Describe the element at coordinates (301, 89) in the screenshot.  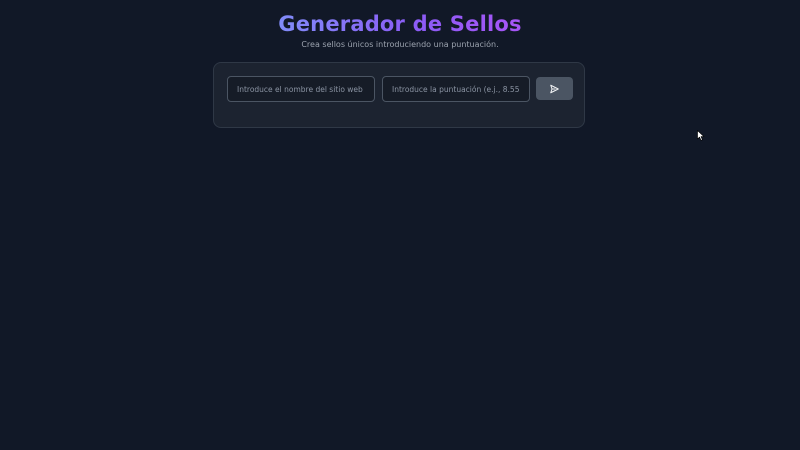
I see `site-name-input` at that location.